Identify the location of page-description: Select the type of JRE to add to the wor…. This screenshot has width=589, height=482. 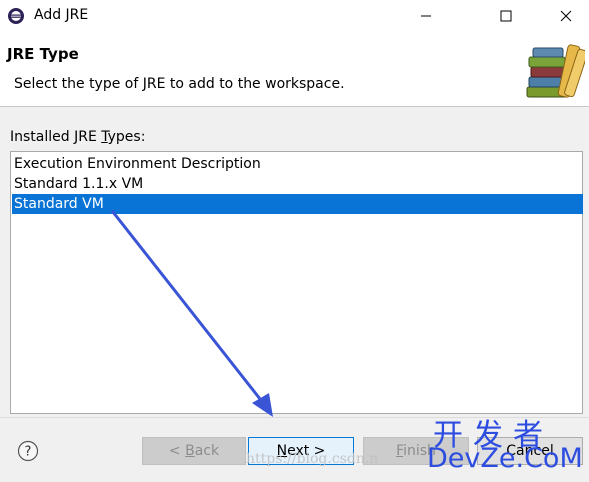
(179, 84).